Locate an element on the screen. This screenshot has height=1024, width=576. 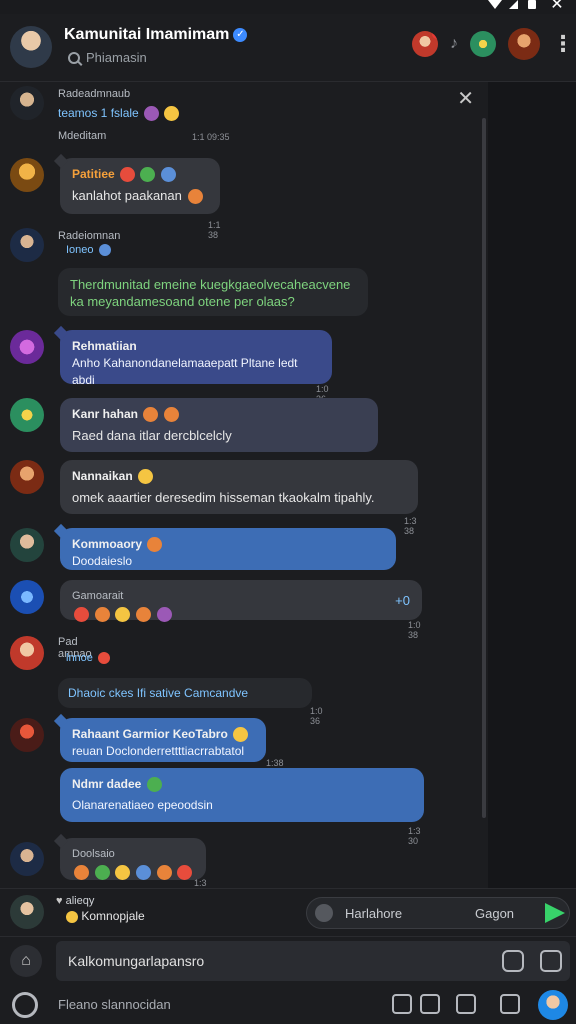
timestamp: 1:3 38 is located at coordinates (410, 526).